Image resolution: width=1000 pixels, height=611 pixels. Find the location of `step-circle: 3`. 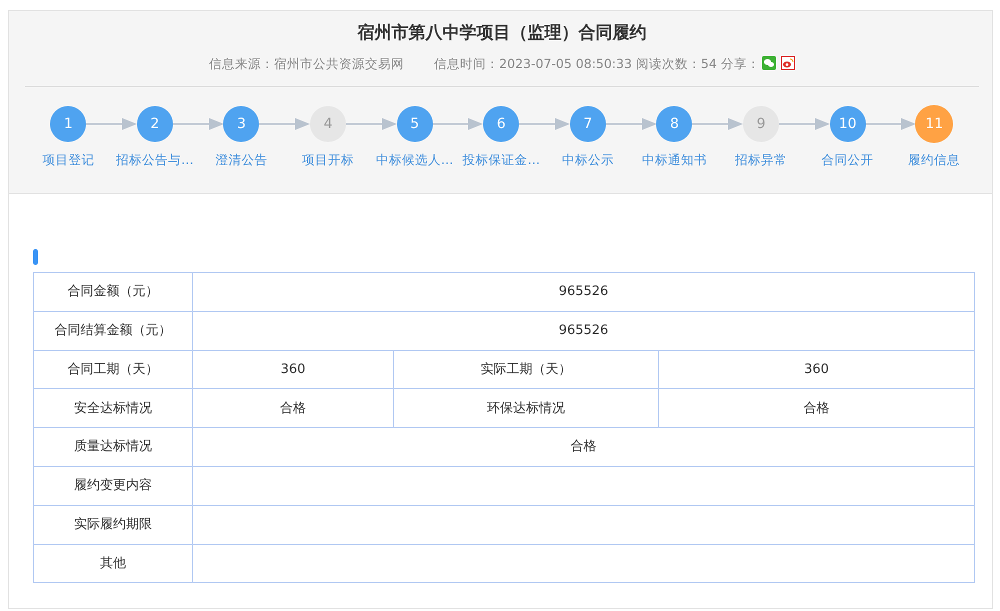

step-circle: 3 is located at coordinates (241, 124).